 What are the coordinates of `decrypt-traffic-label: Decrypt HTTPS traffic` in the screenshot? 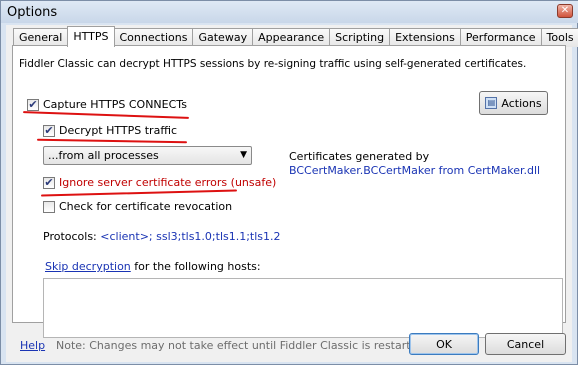 It's located at (118, 130).